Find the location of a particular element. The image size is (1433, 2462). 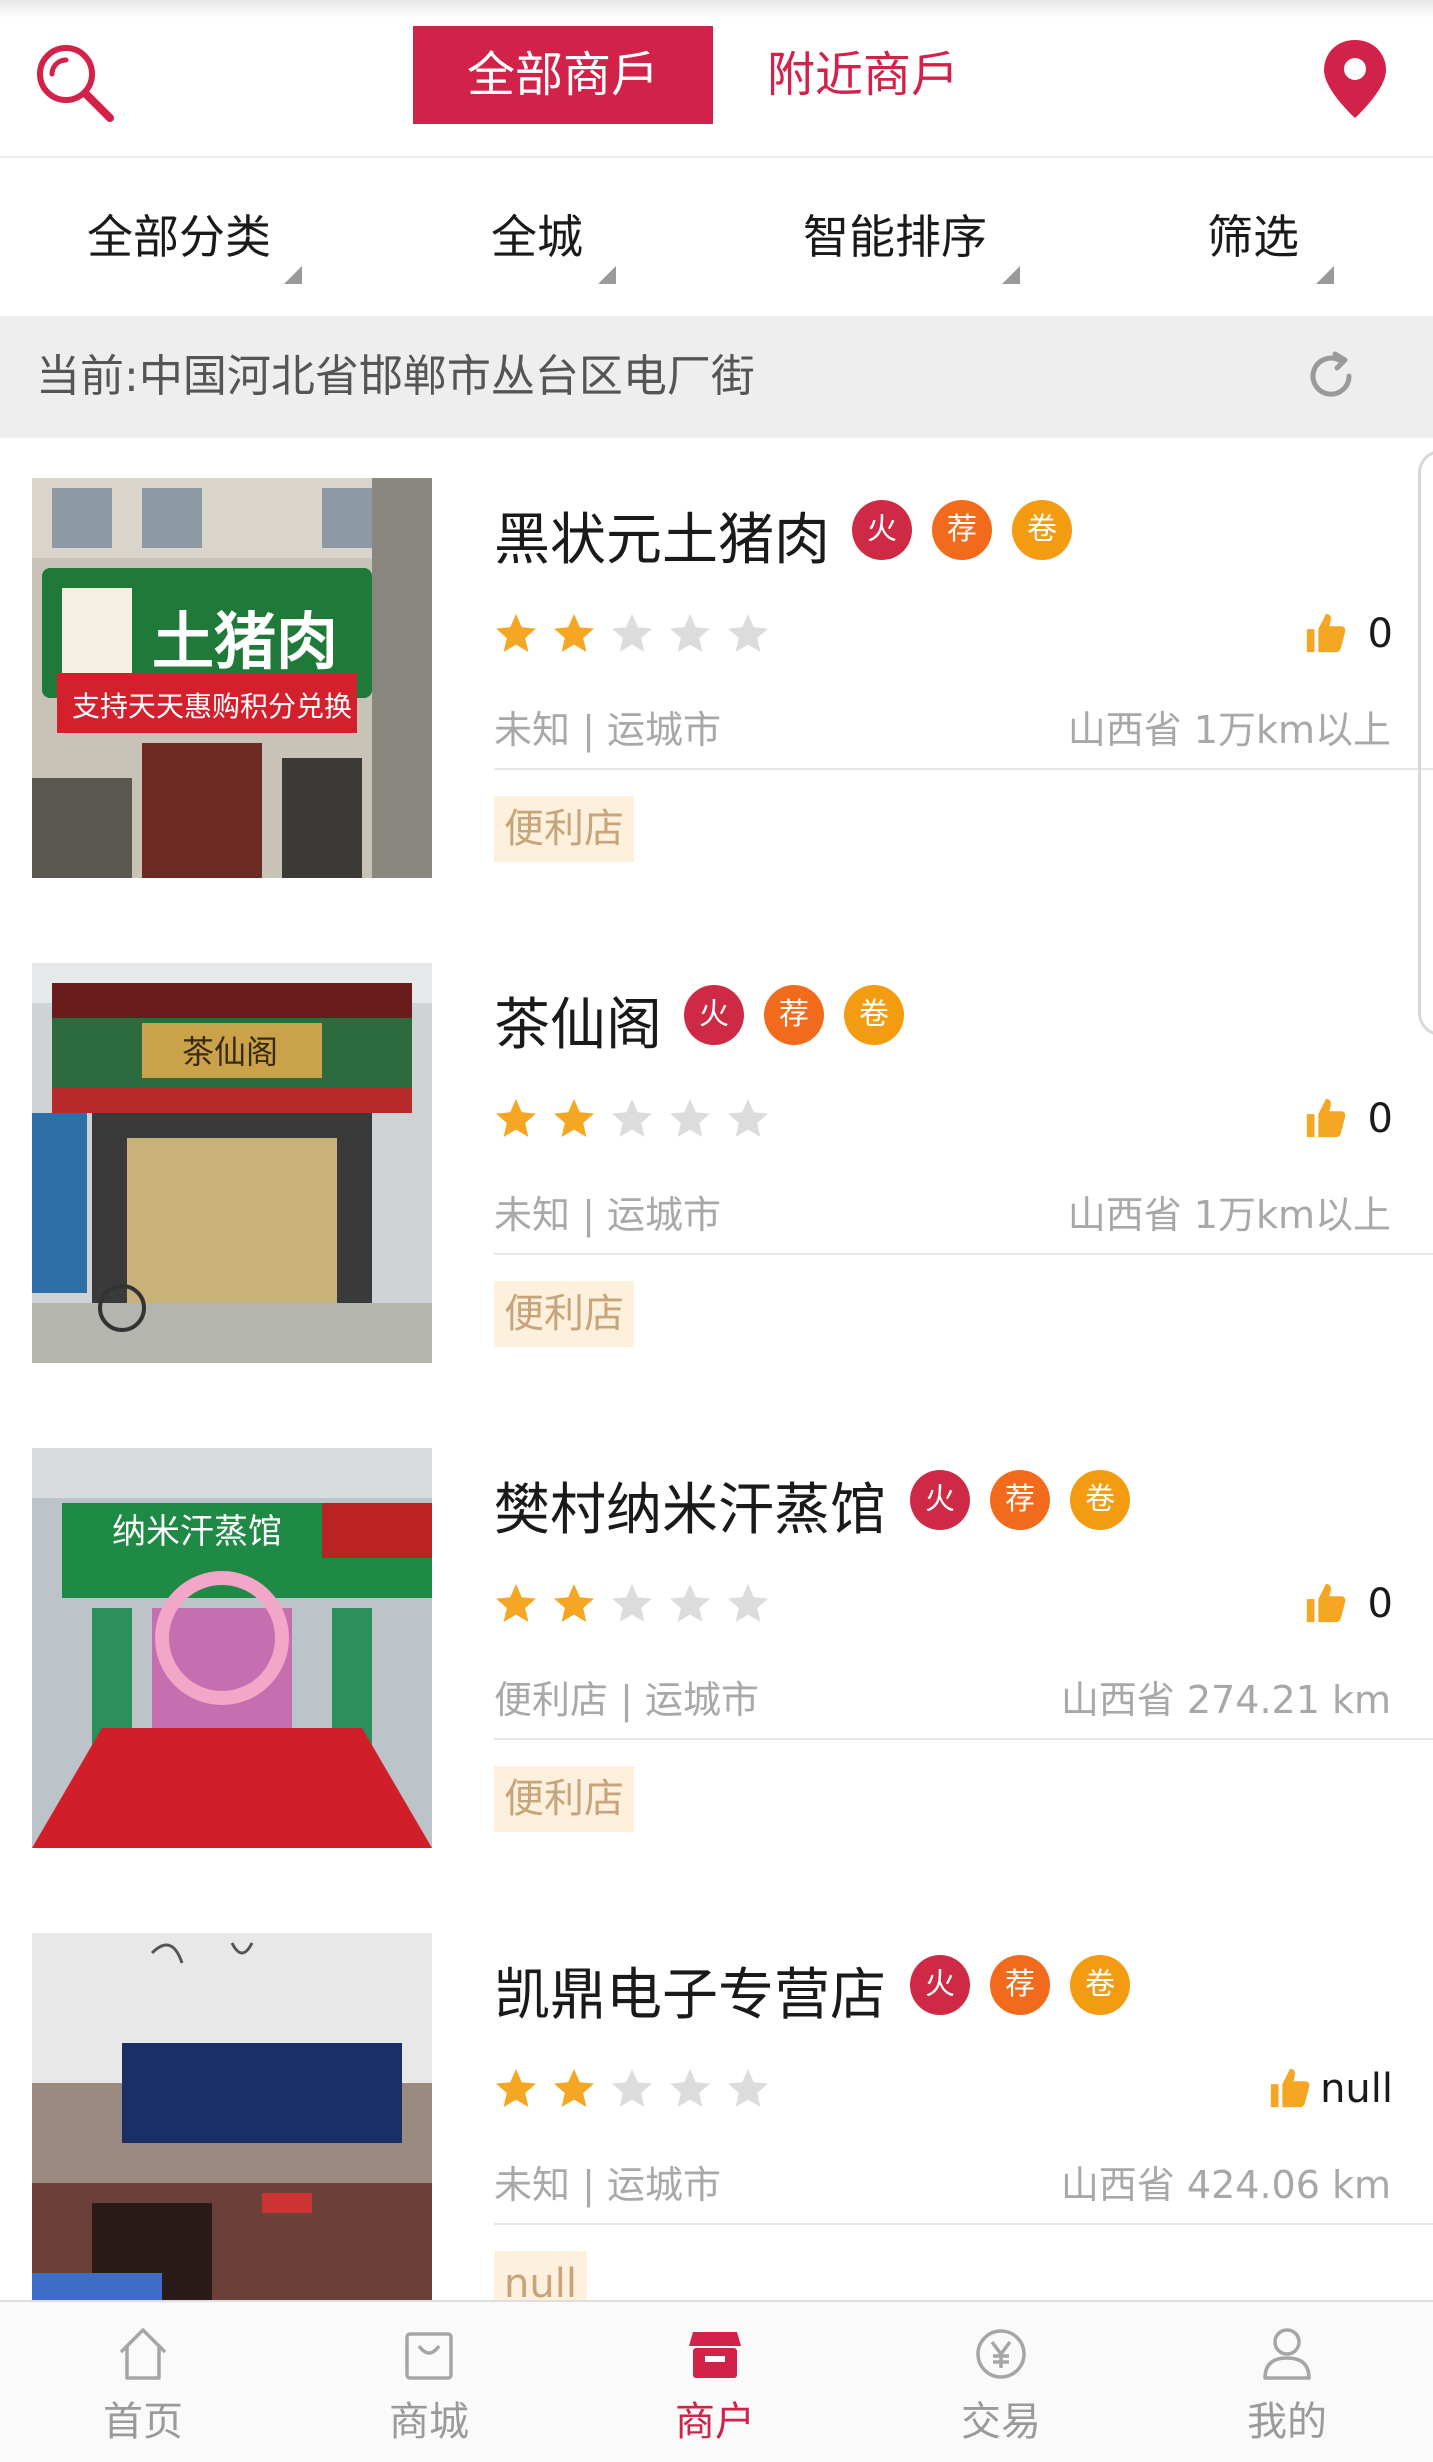

shopping-bag-icon is located at coordinates (429, 2356).